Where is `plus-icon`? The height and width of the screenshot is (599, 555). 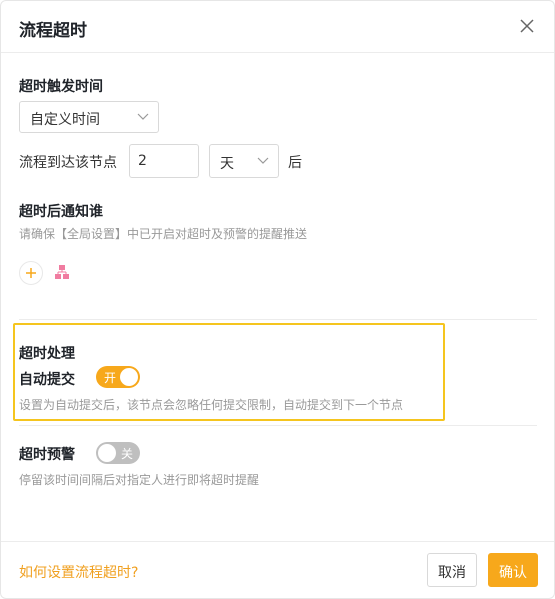
plus-icon is located at coordinates (31, 273).